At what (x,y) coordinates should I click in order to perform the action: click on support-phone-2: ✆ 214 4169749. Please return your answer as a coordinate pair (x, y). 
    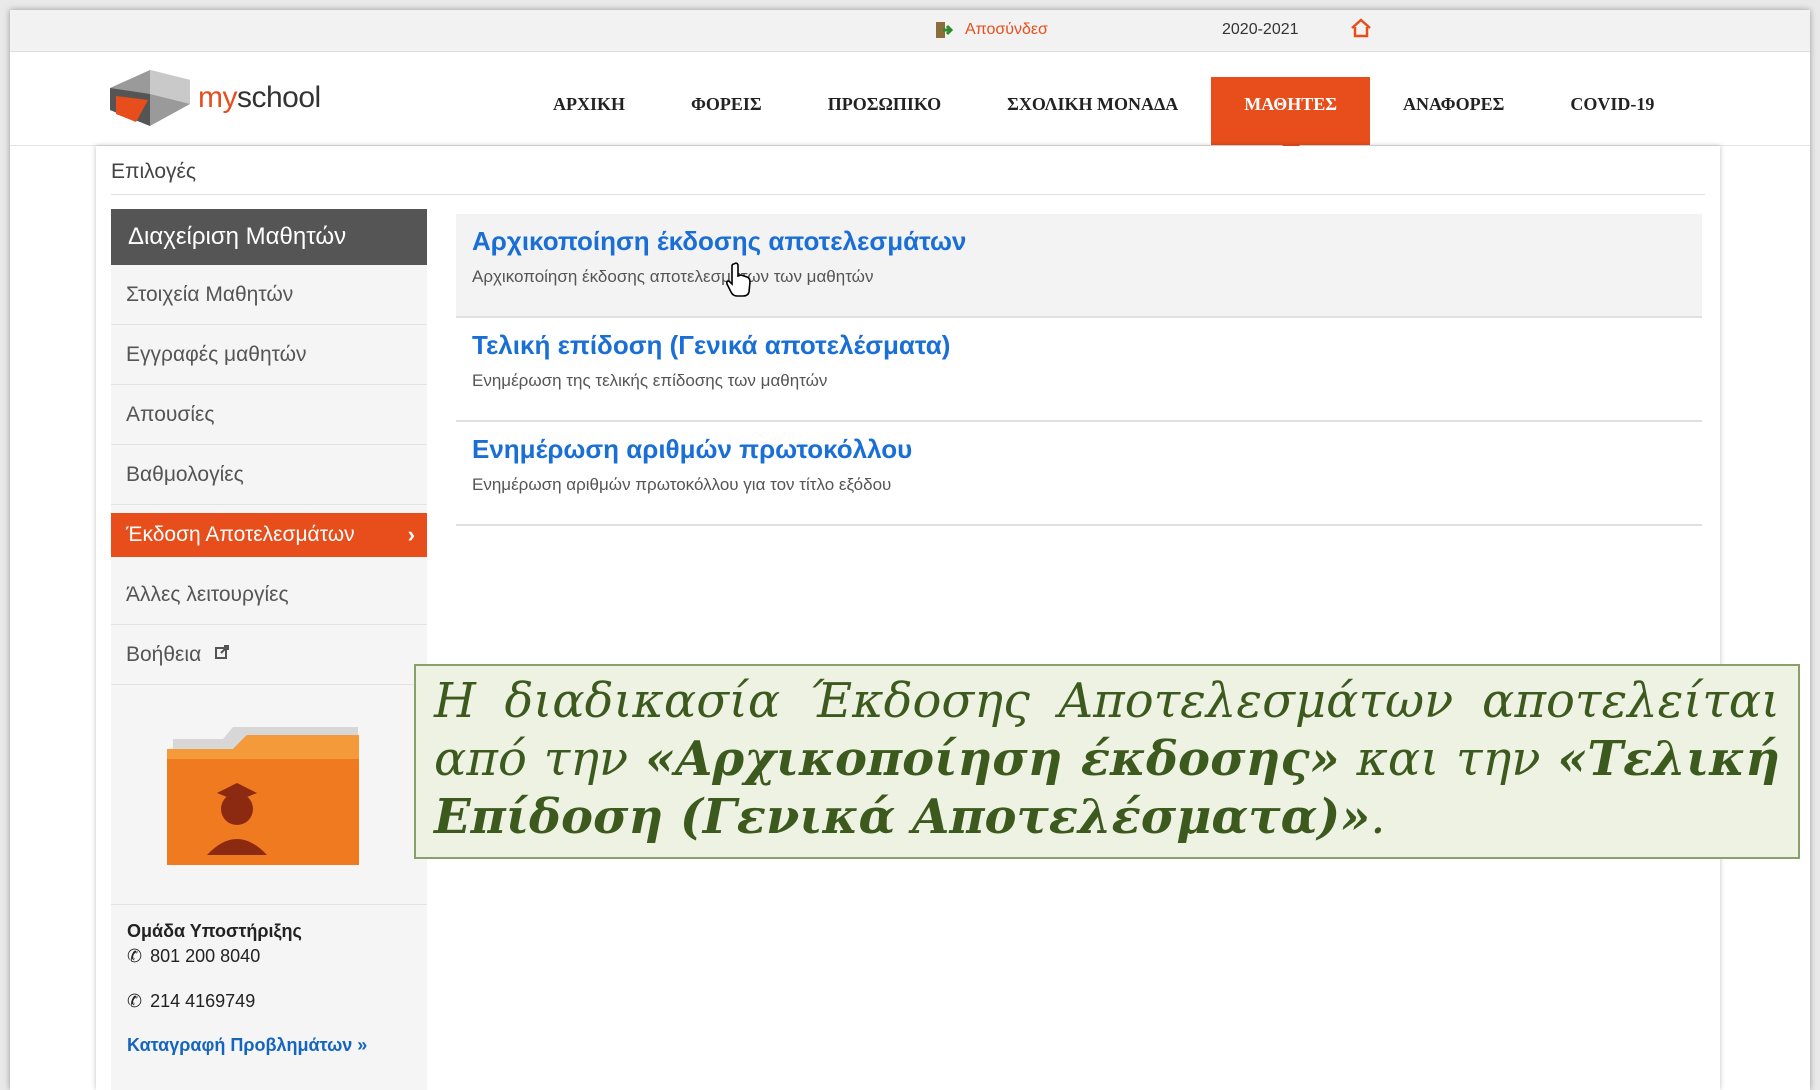
    Looking at the image, I should click on (269, 1001).